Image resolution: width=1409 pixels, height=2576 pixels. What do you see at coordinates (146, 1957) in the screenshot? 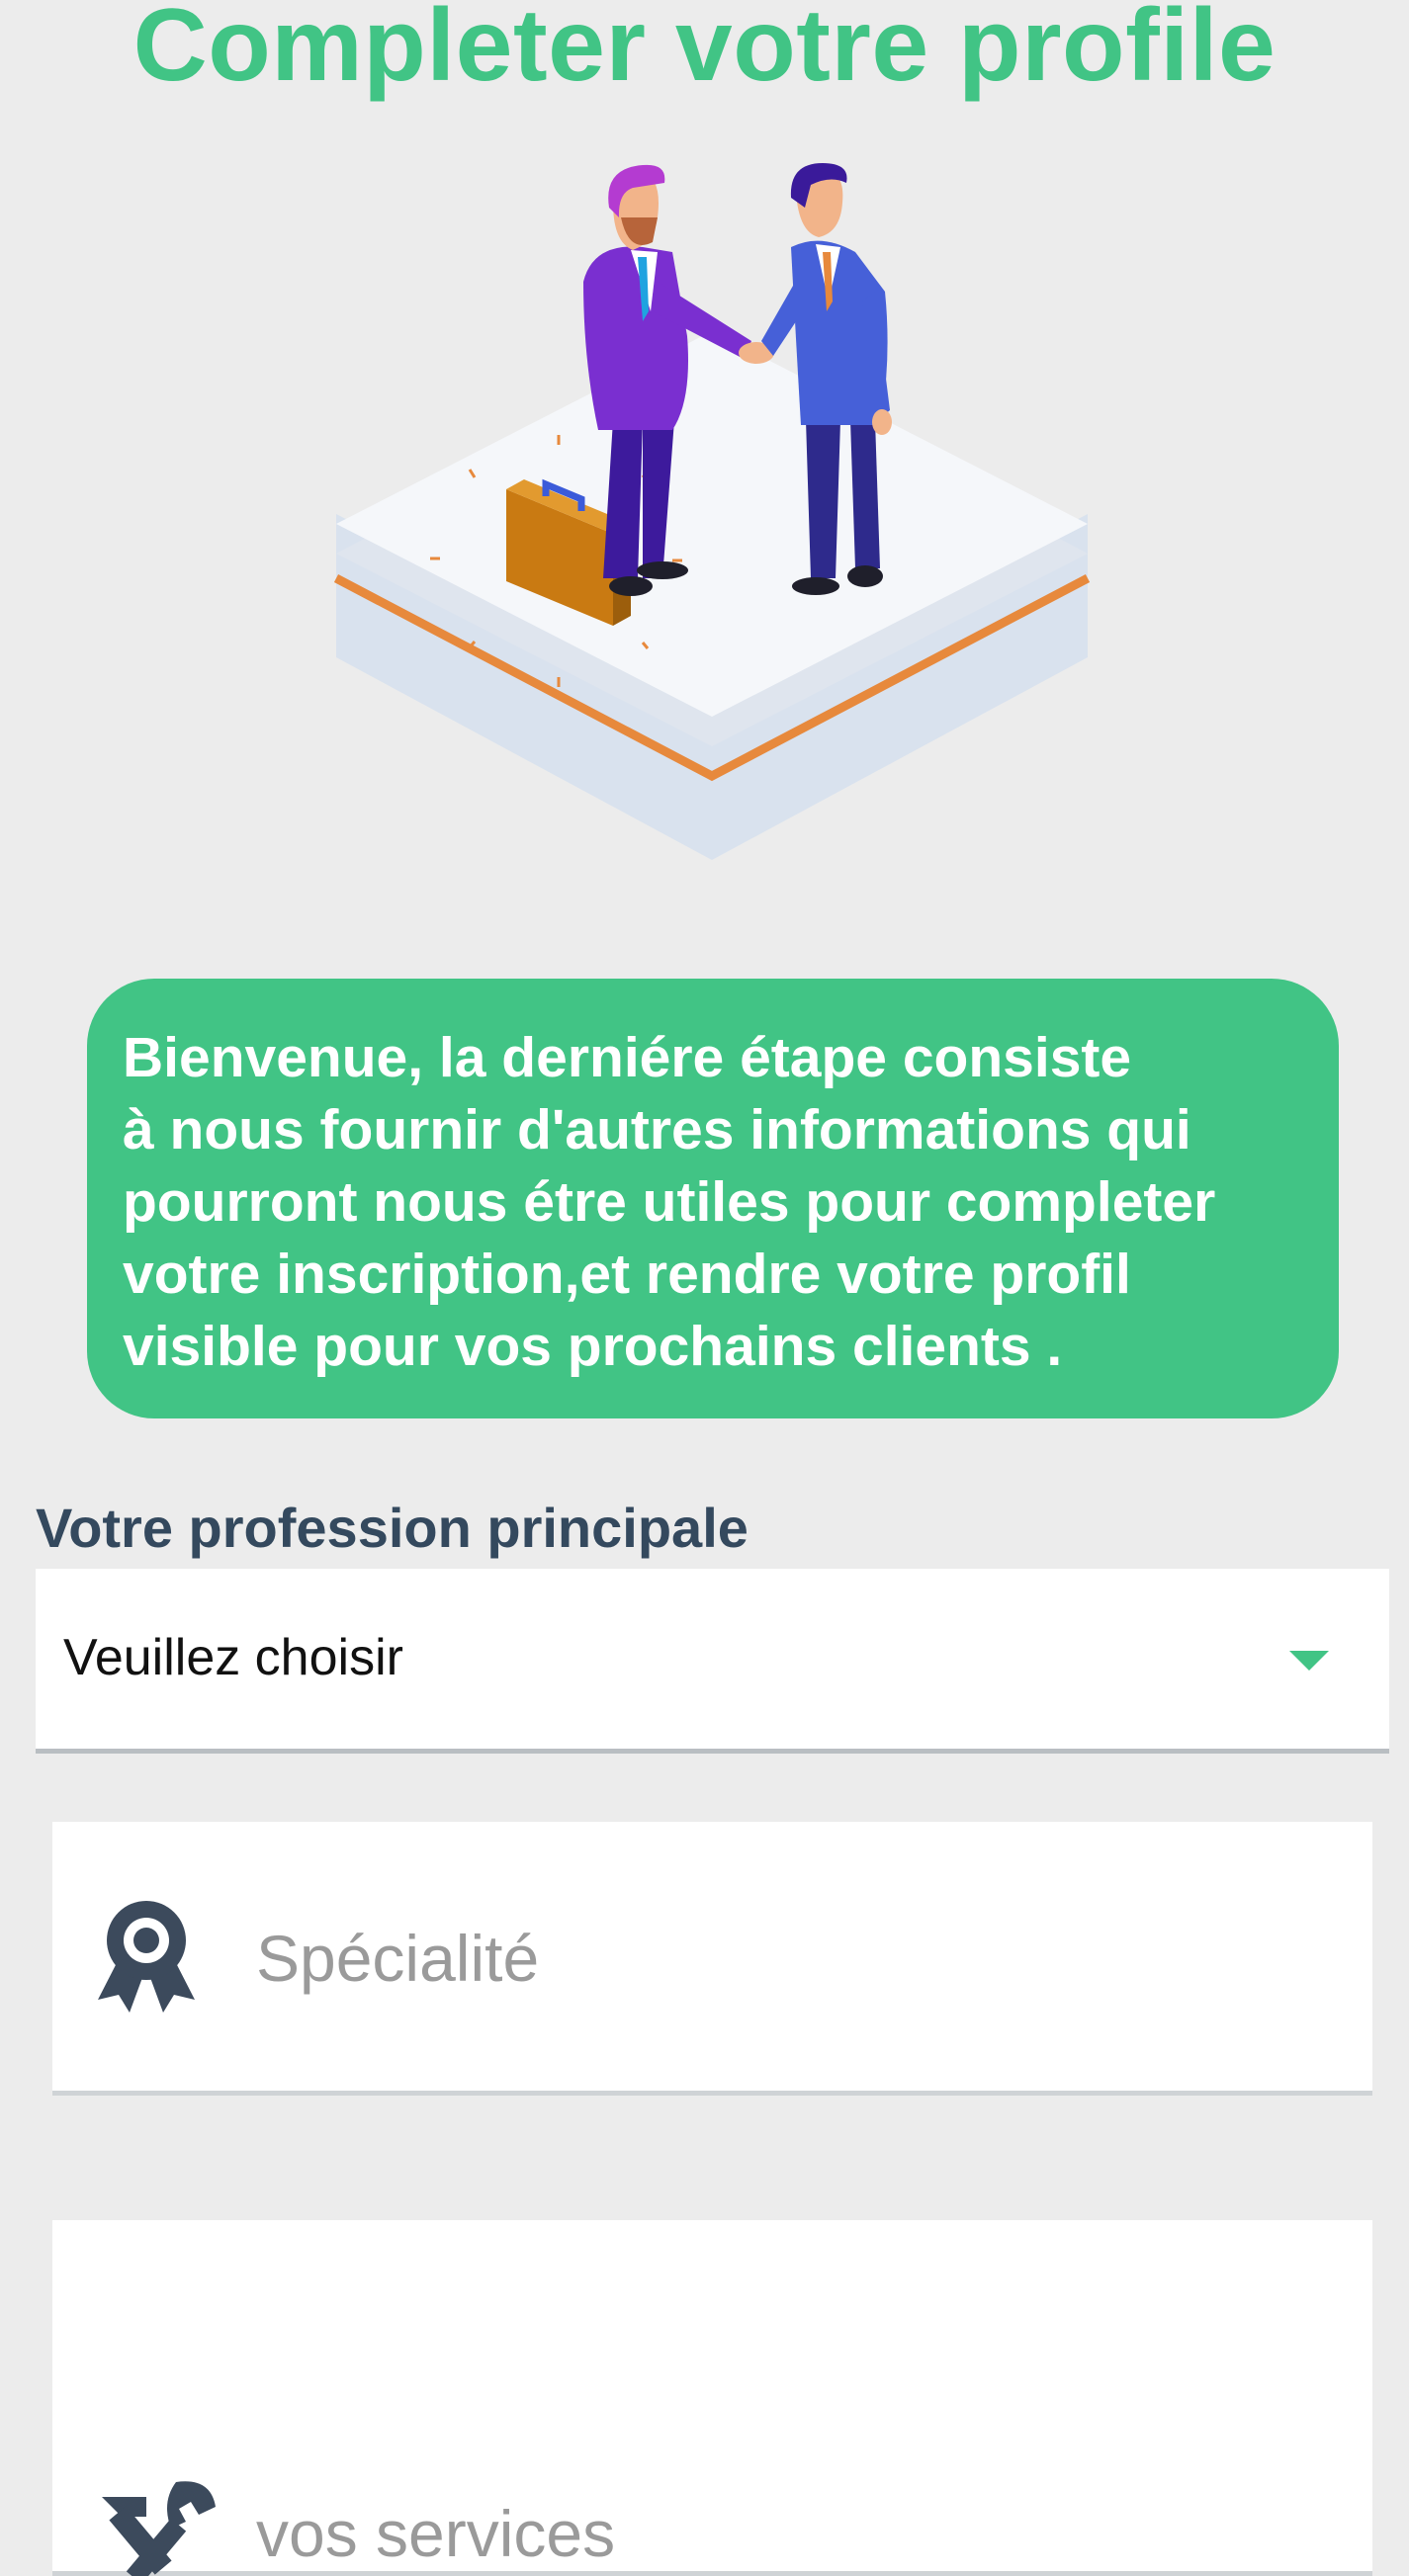
I see `award-ribbon-icon` at bounding box center [146, 1957].